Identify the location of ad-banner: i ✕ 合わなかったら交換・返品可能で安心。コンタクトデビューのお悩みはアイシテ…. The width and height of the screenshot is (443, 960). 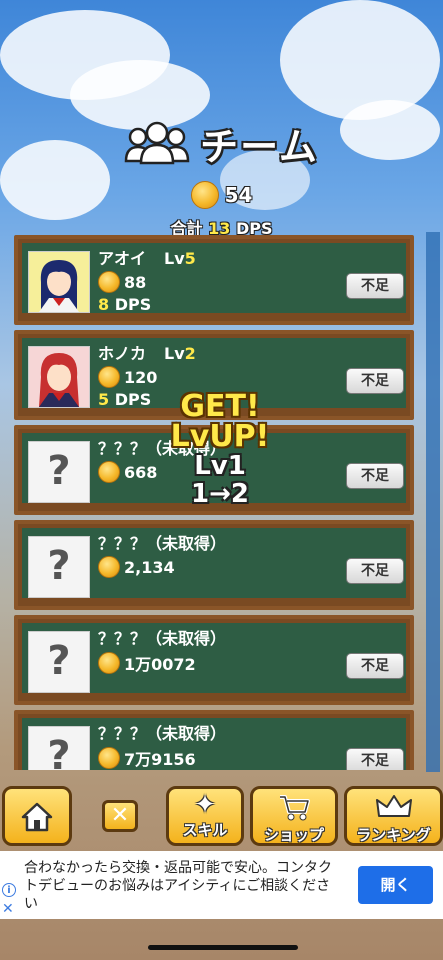
(221, 885).